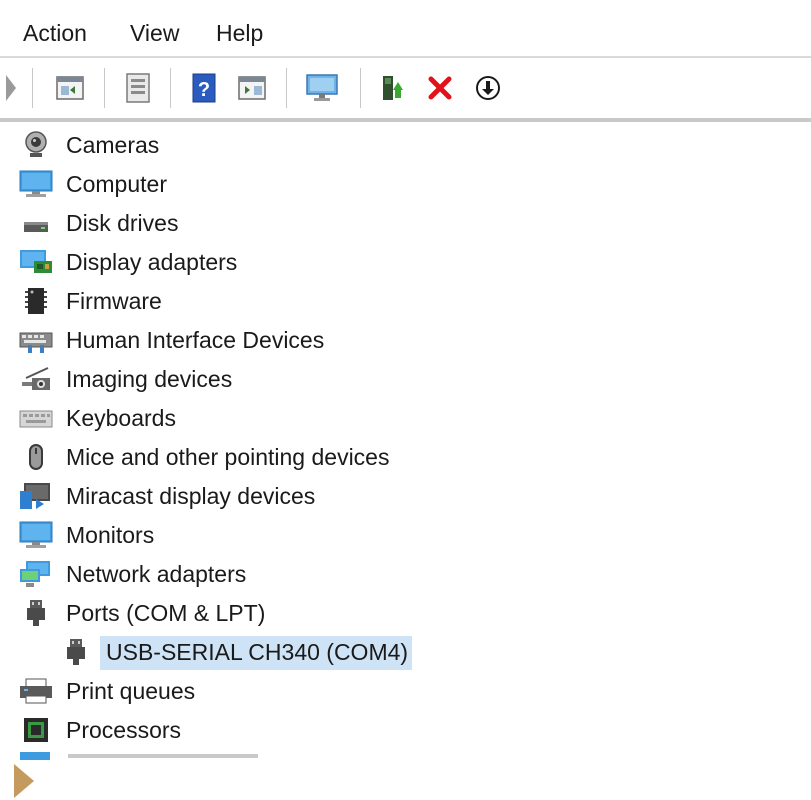 The width and height of the screenshot is (811, 800). Describe the element at coordinates (36, 535) in the screenshot. I see `monitor-icon` at that location.